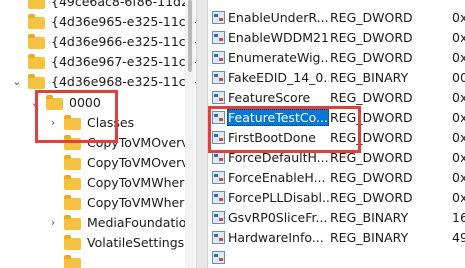 The height and width of the screenshot is (268, 465). I want to click on tree-item-label: {4d36e967-e325-11ce-, so click(123, 61).